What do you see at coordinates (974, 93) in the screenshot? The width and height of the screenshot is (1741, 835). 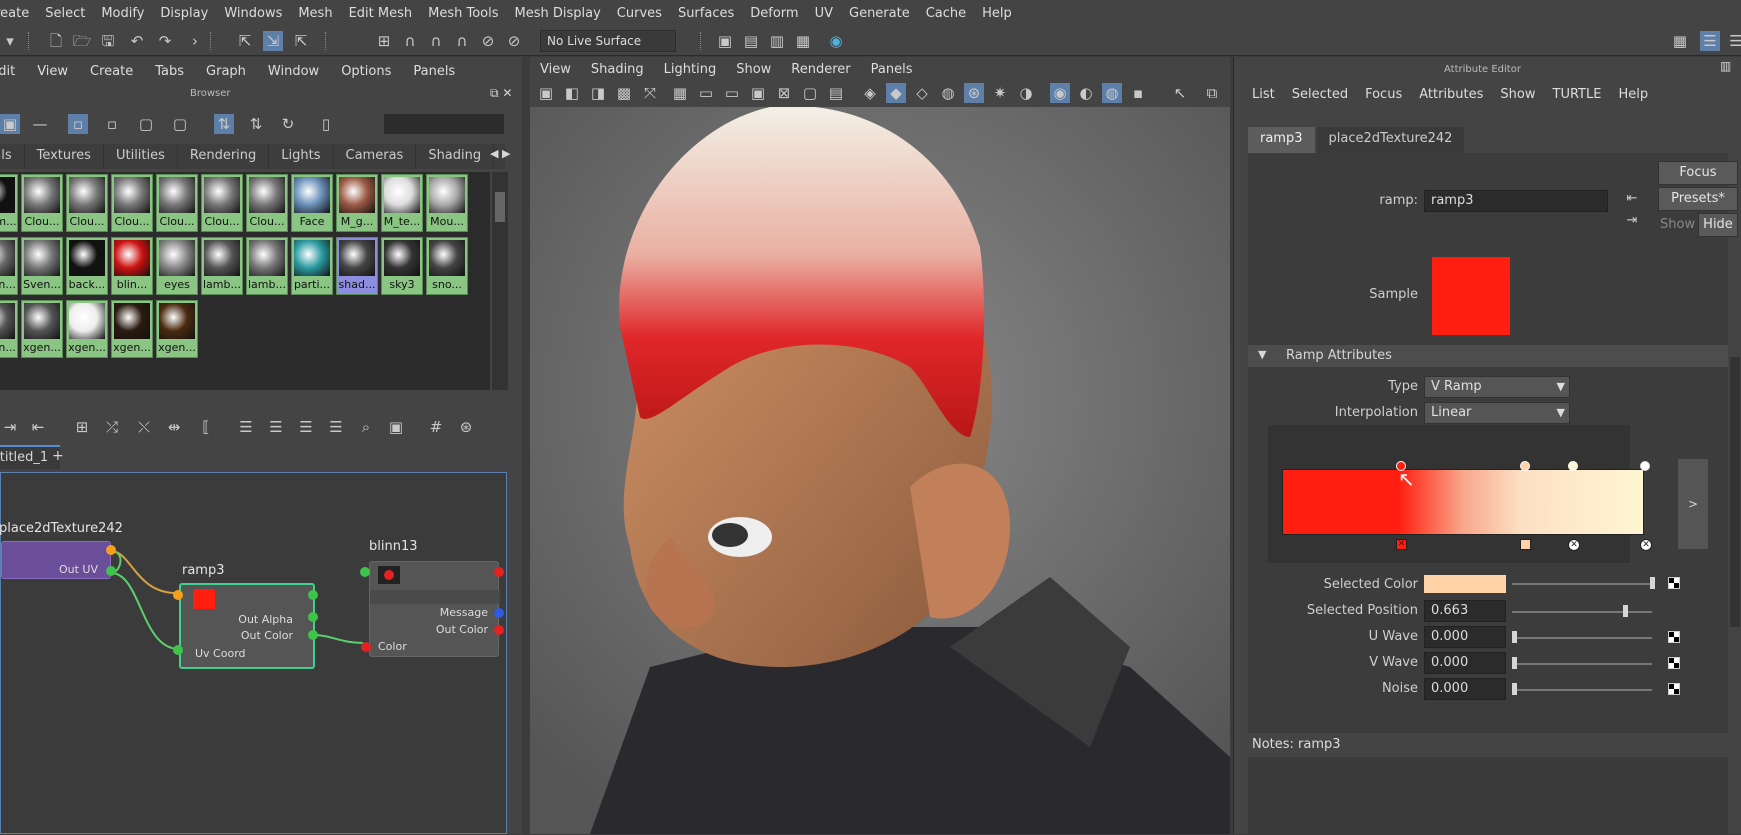 I see `textured-icon: ⊛` at bounding box center [974, 93].